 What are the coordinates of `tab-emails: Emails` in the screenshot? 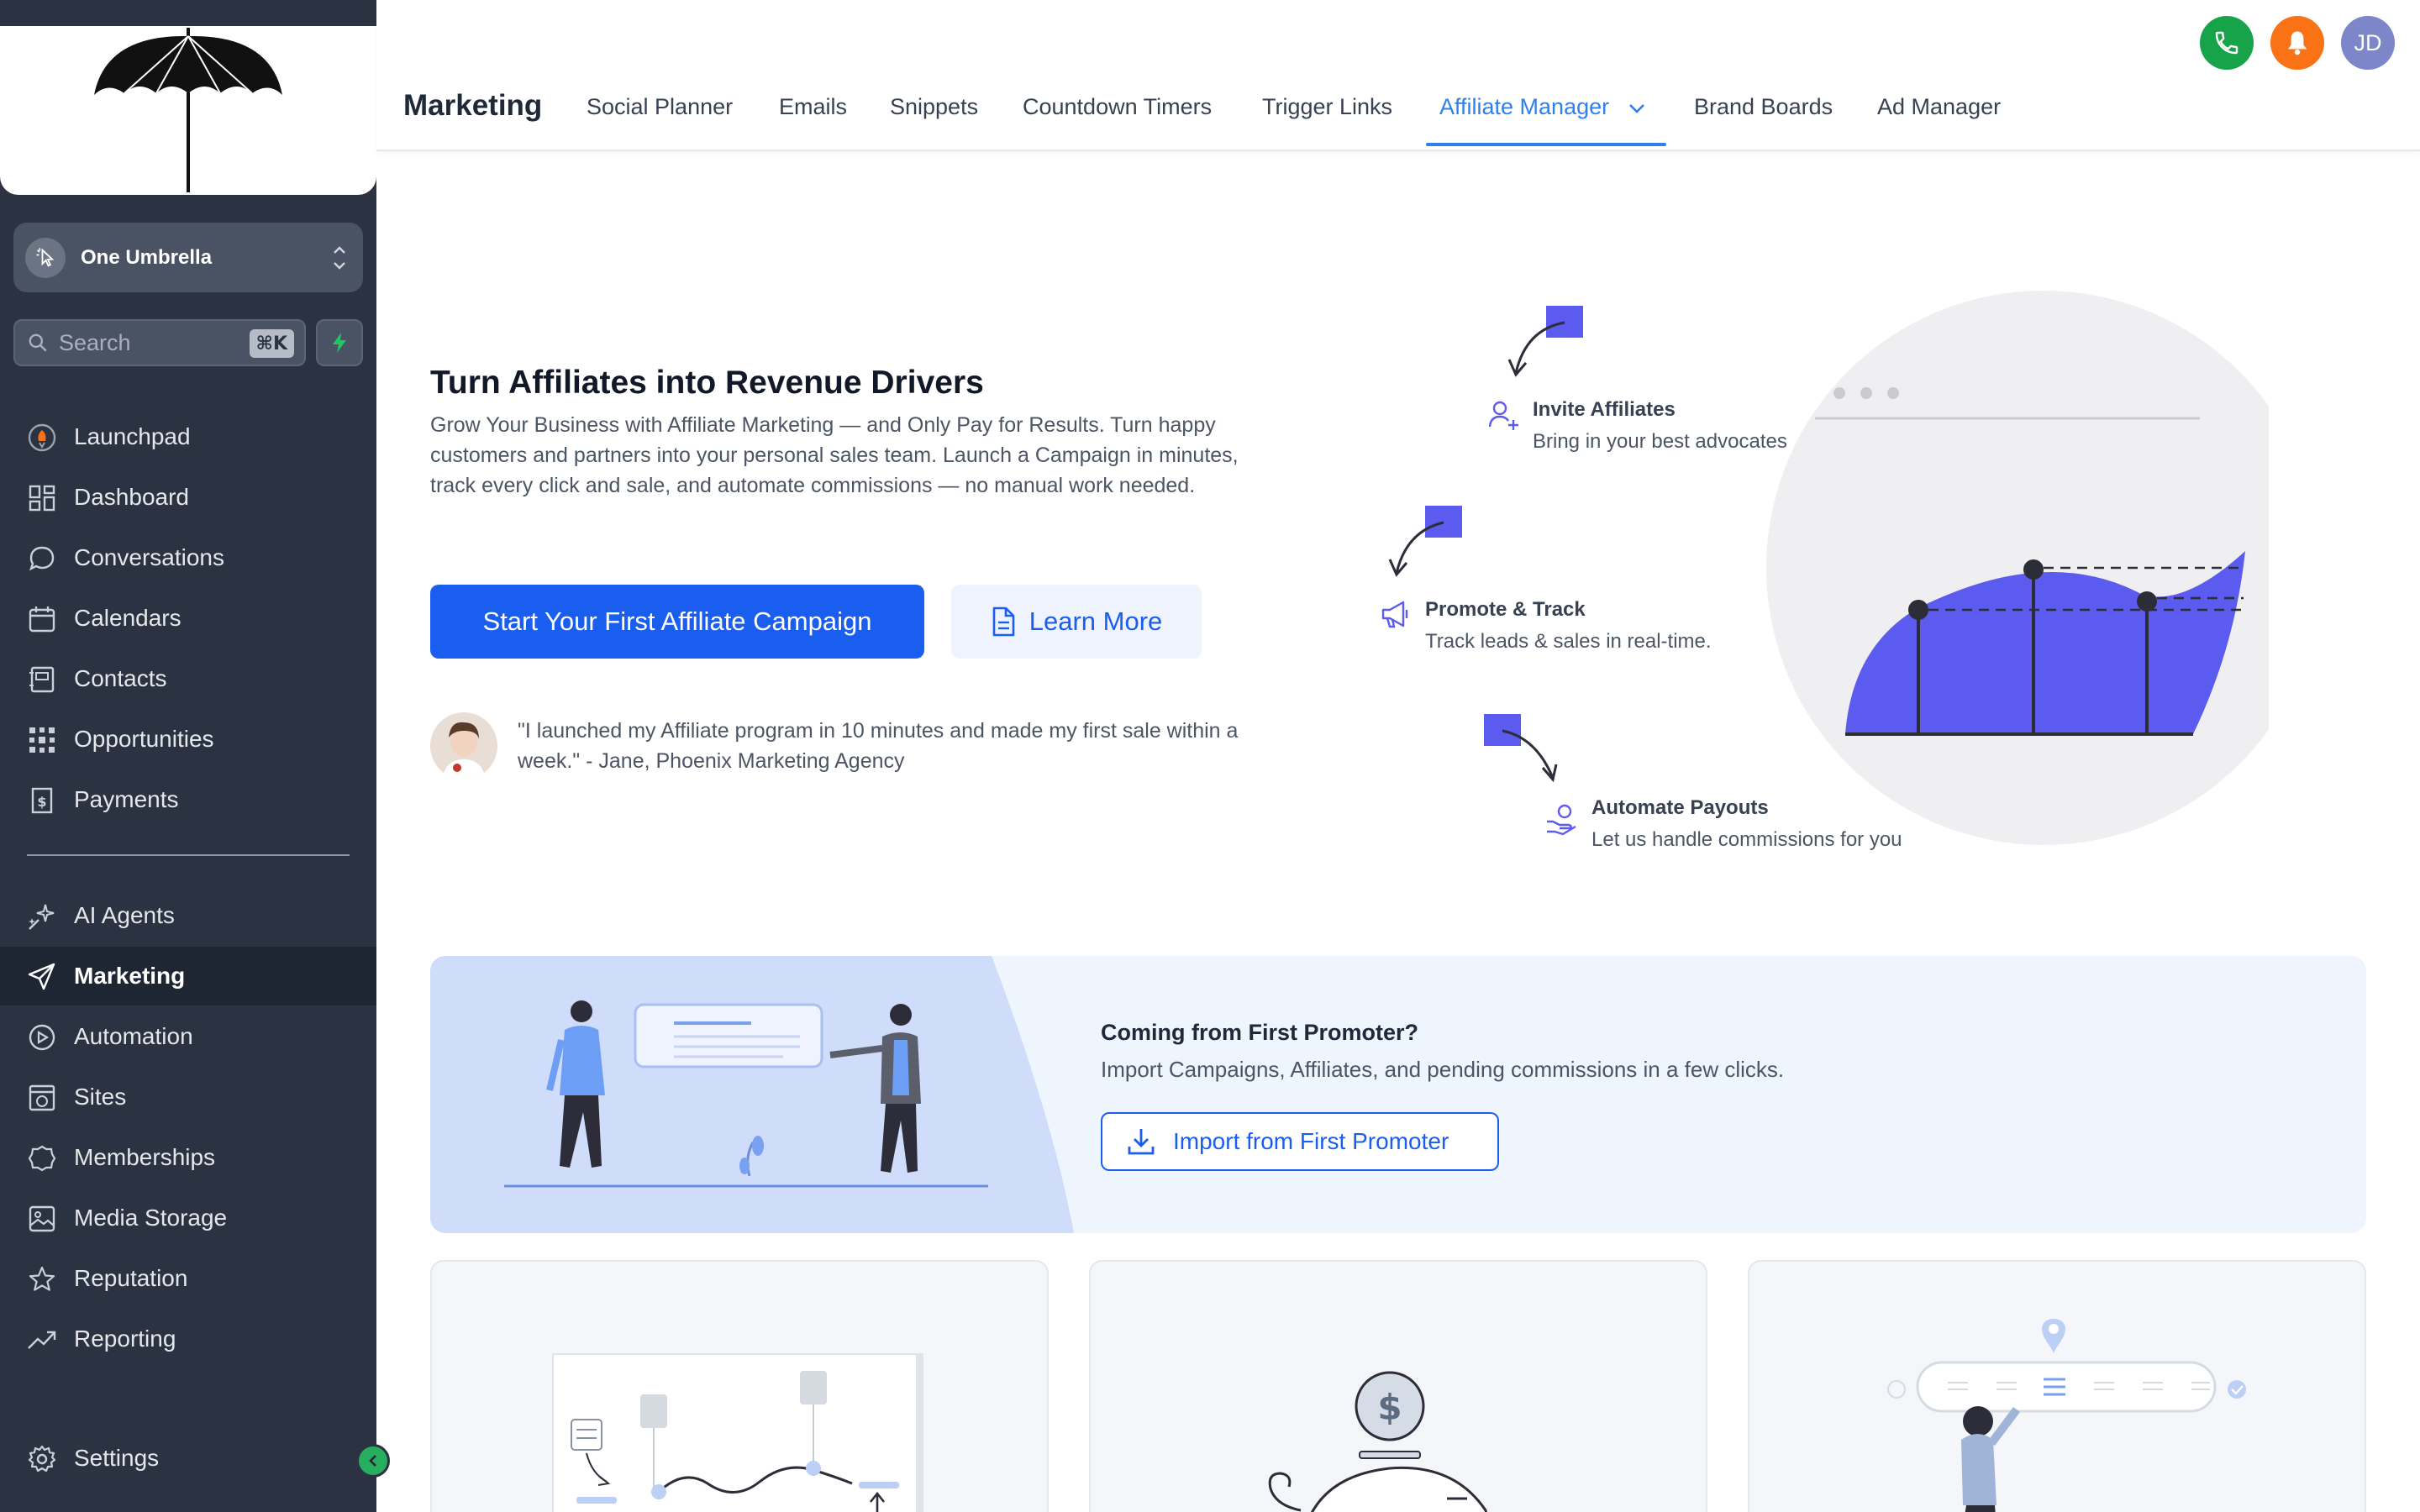 It's located at (813, 107).